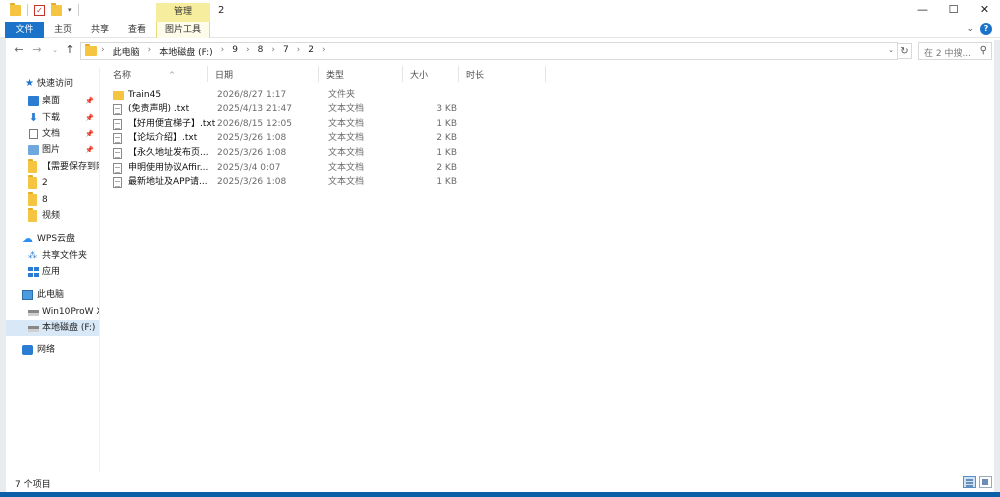 The image size is (1000, 497). I want to click on table-row: 申明使用协议Affir... 2025/3/4 0:07 文本文档 2 KB, so click(336, 168).